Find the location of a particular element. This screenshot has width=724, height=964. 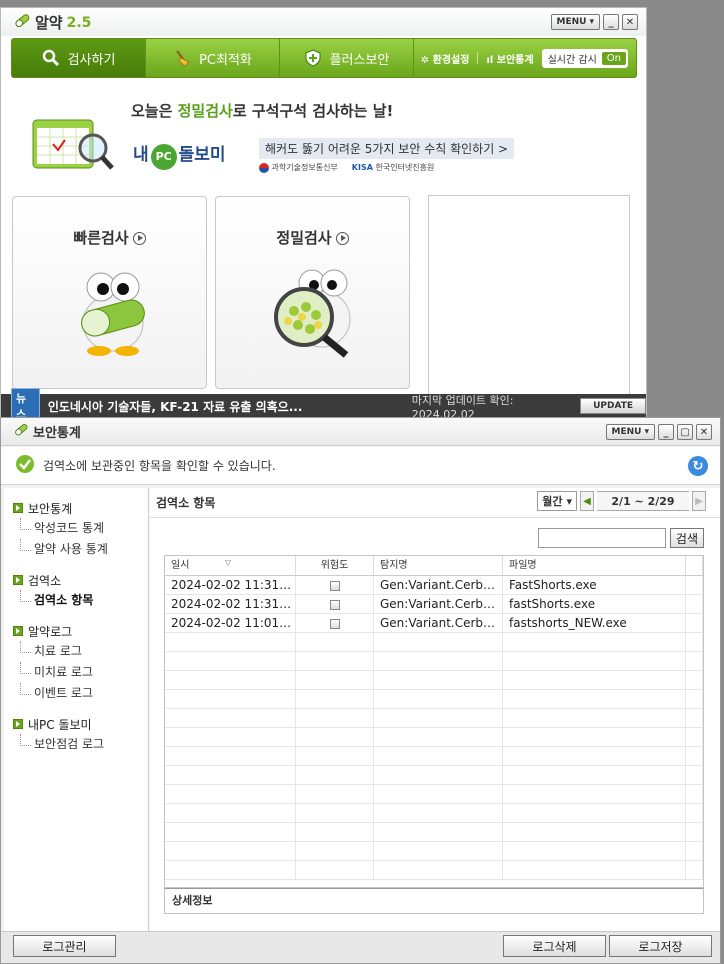

sidebar-head-quarantine: 검역소 is located at coordinates (76, 580).